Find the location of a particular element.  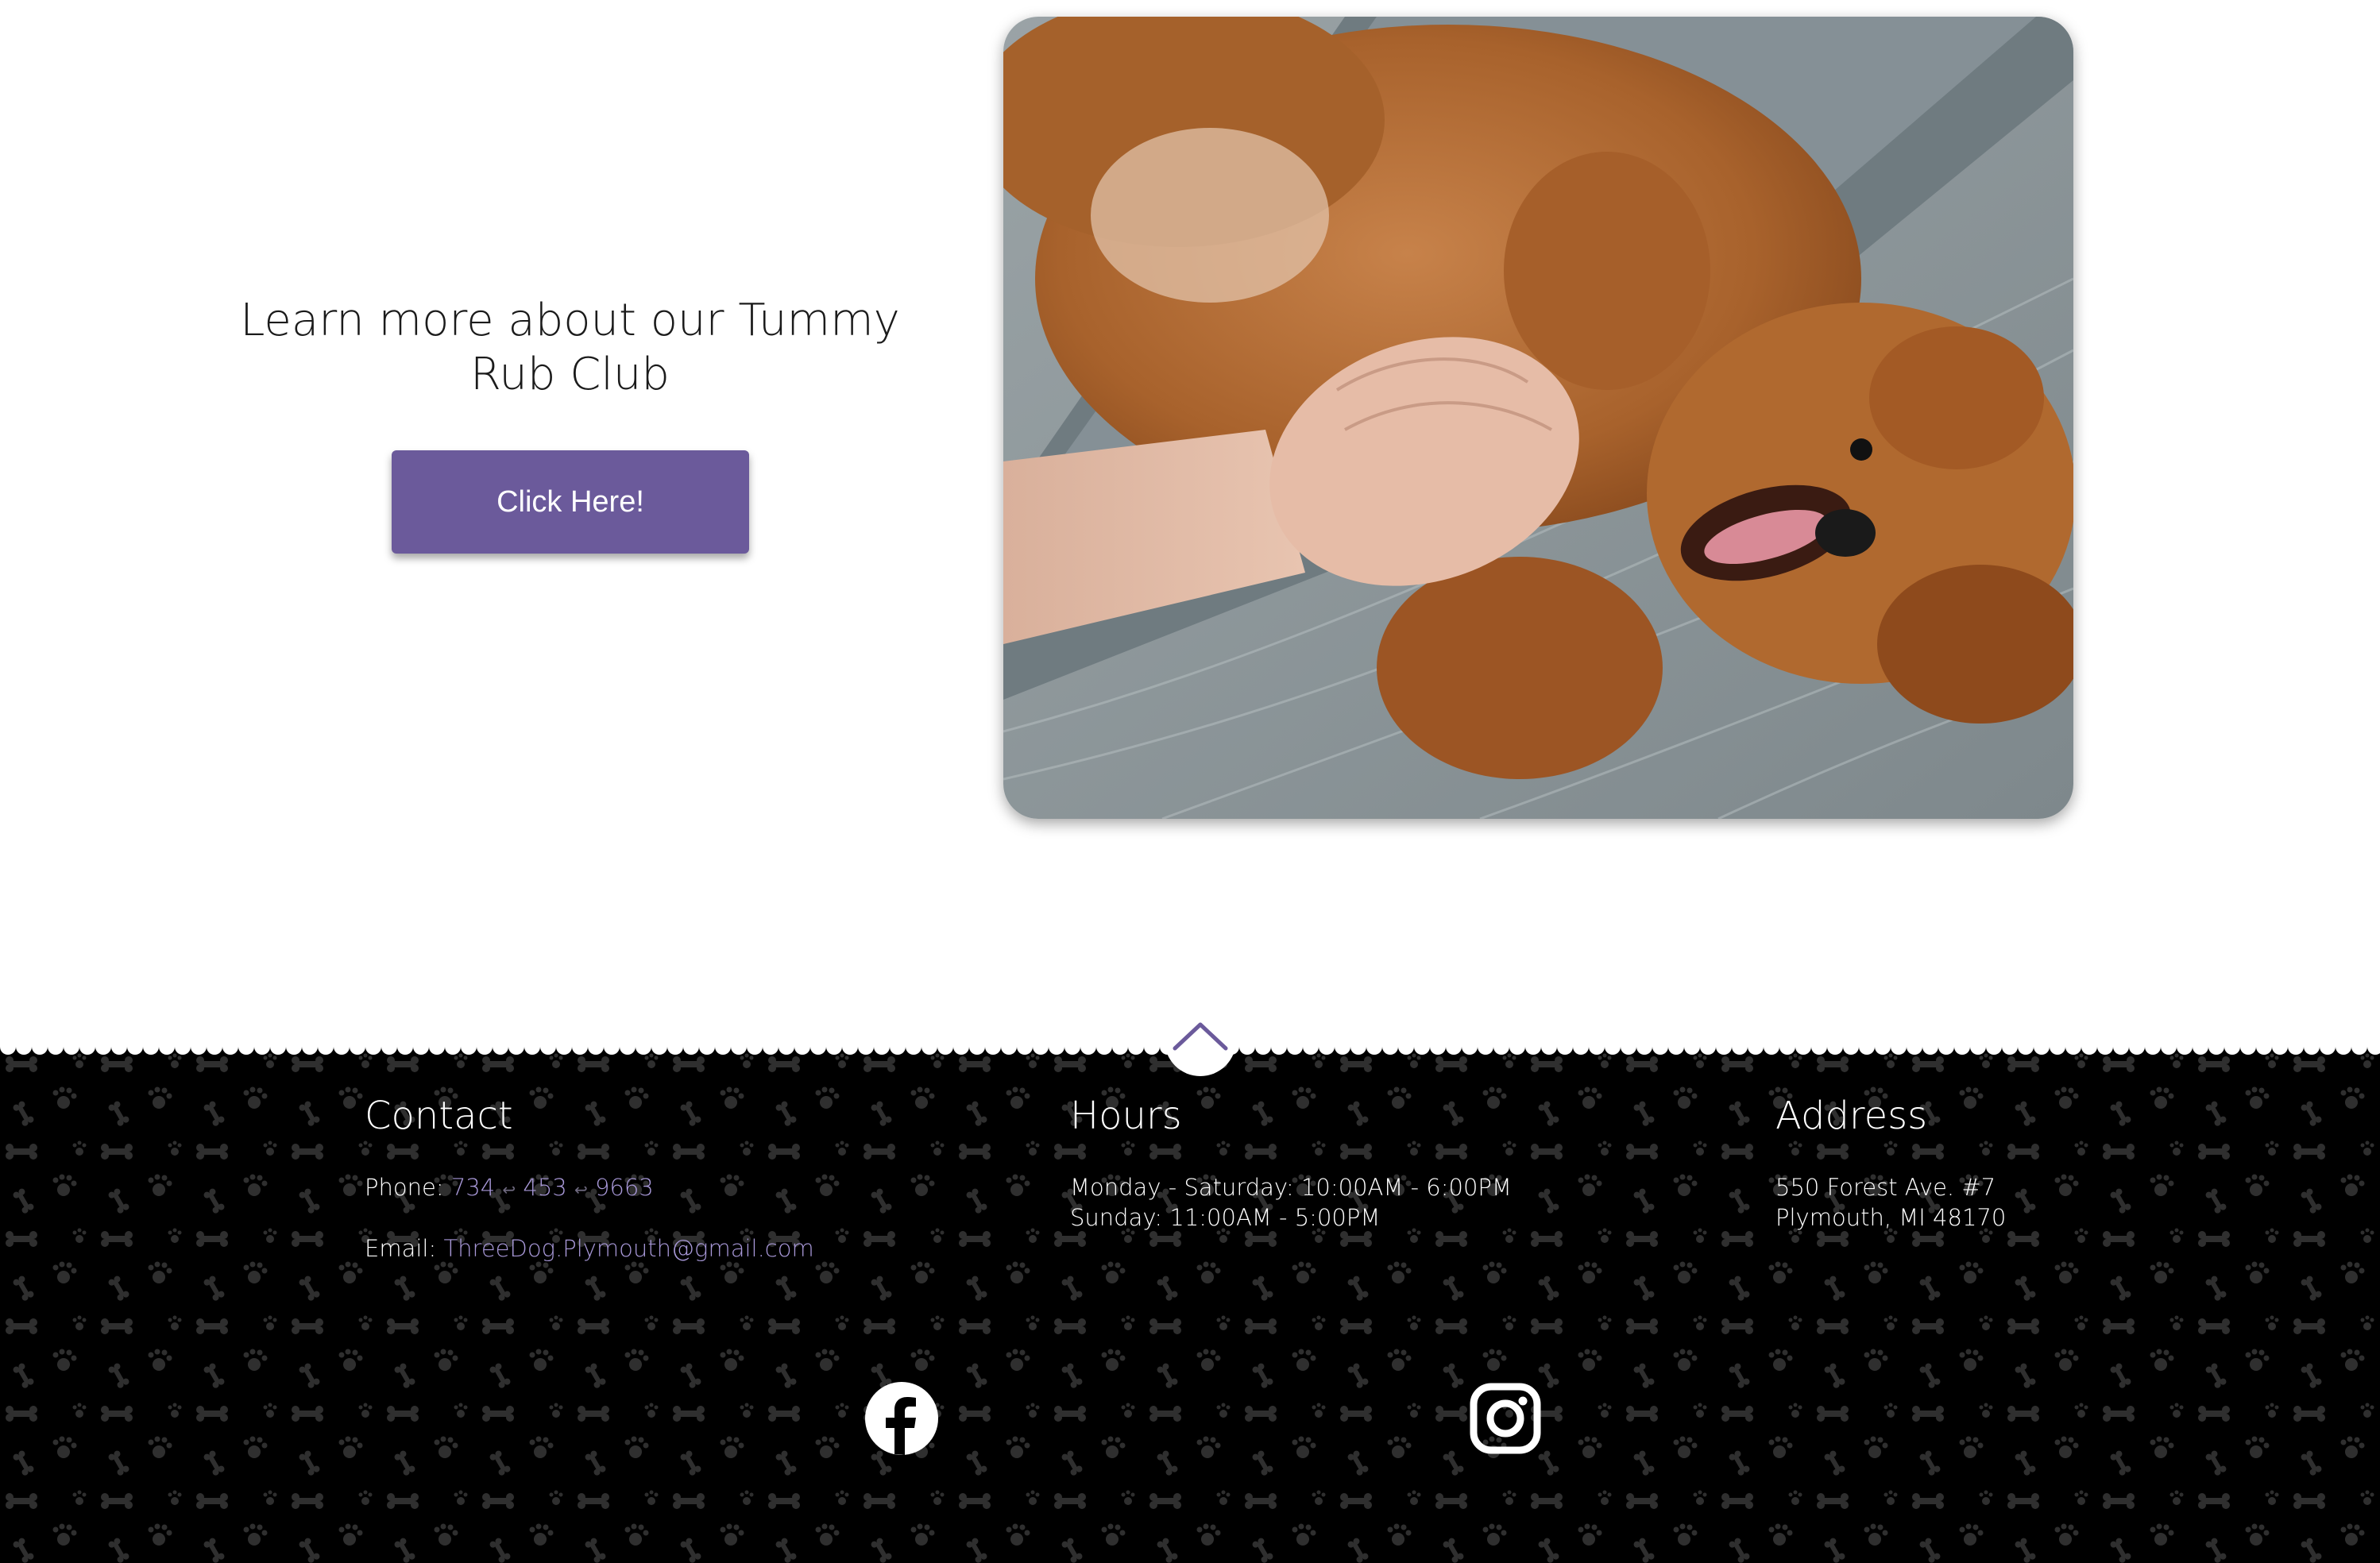

hours-line2: Sunday: 11:00AM - 5:00PM is located at coordinates (1225, 1217).